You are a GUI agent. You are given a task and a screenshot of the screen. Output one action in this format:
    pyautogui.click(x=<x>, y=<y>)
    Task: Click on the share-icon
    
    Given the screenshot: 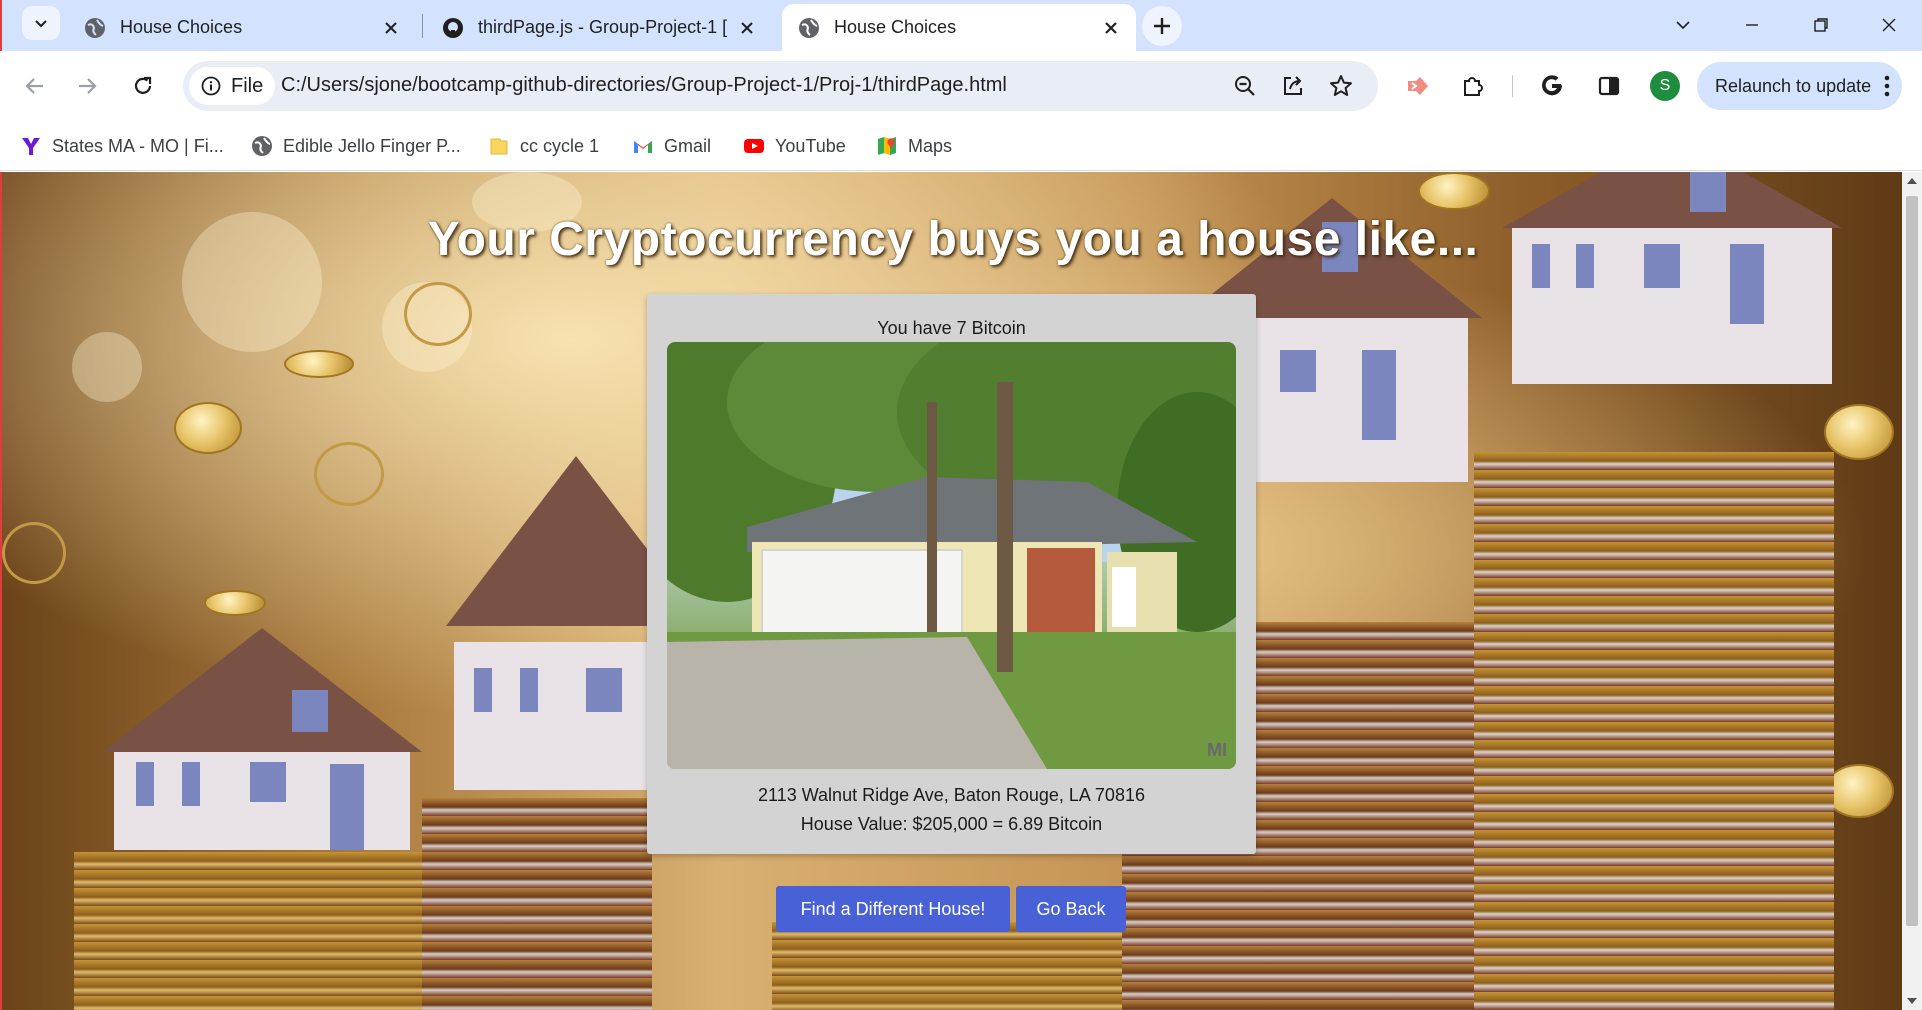 What is the action you would take?
    pyautogui.click(x=1293, y=85)
    